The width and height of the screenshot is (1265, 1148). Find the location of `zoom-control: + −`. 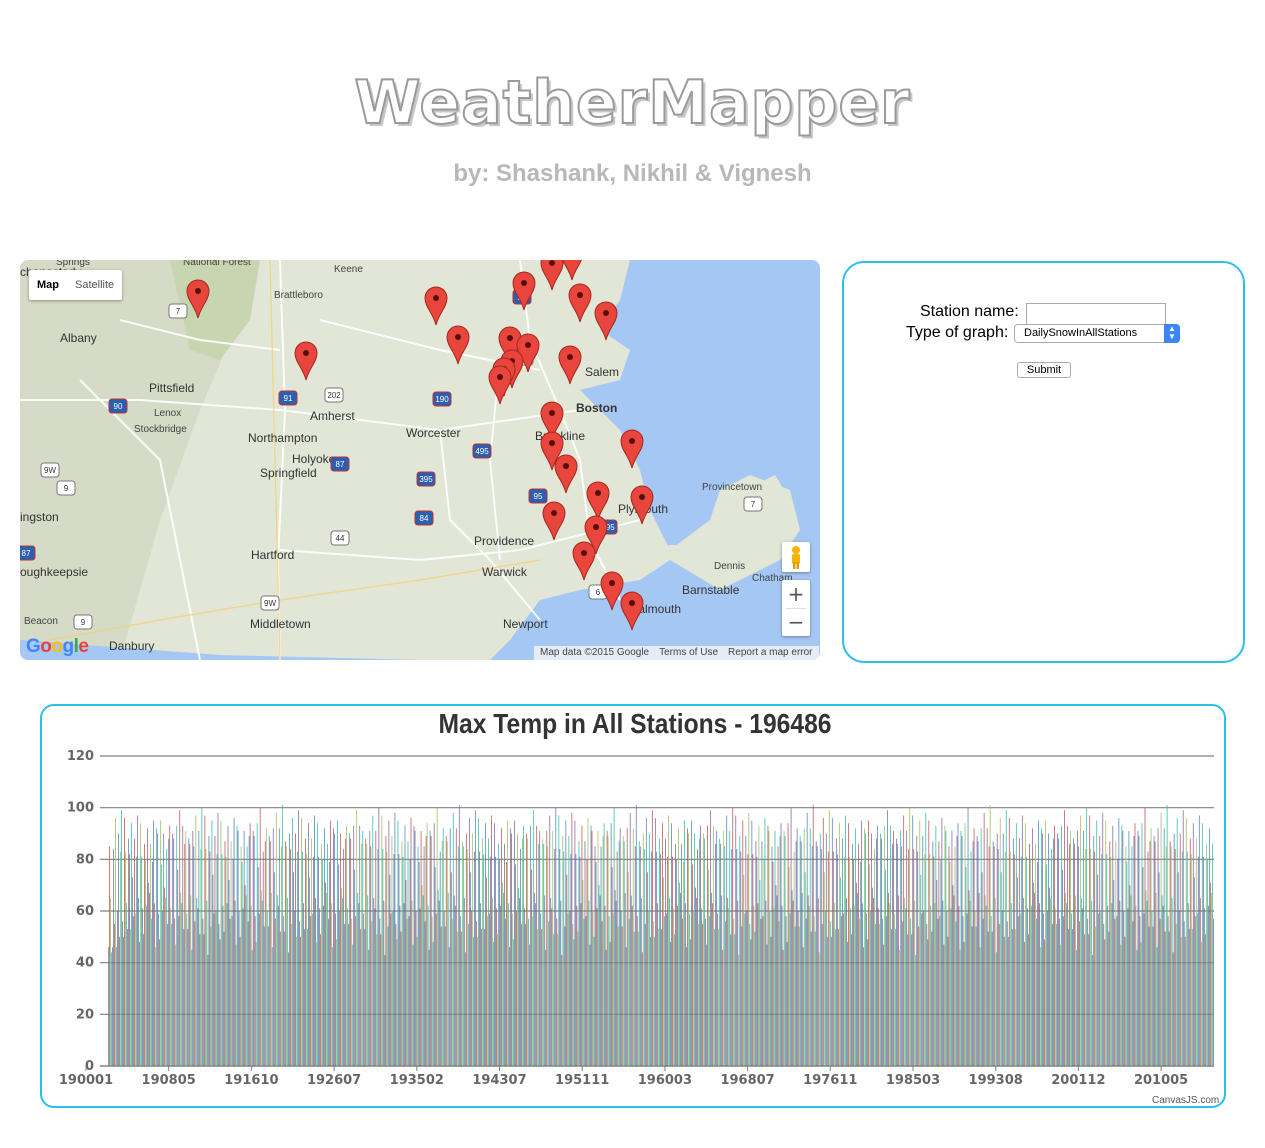

zoom-control: + − is located at coordinates (796, 608).